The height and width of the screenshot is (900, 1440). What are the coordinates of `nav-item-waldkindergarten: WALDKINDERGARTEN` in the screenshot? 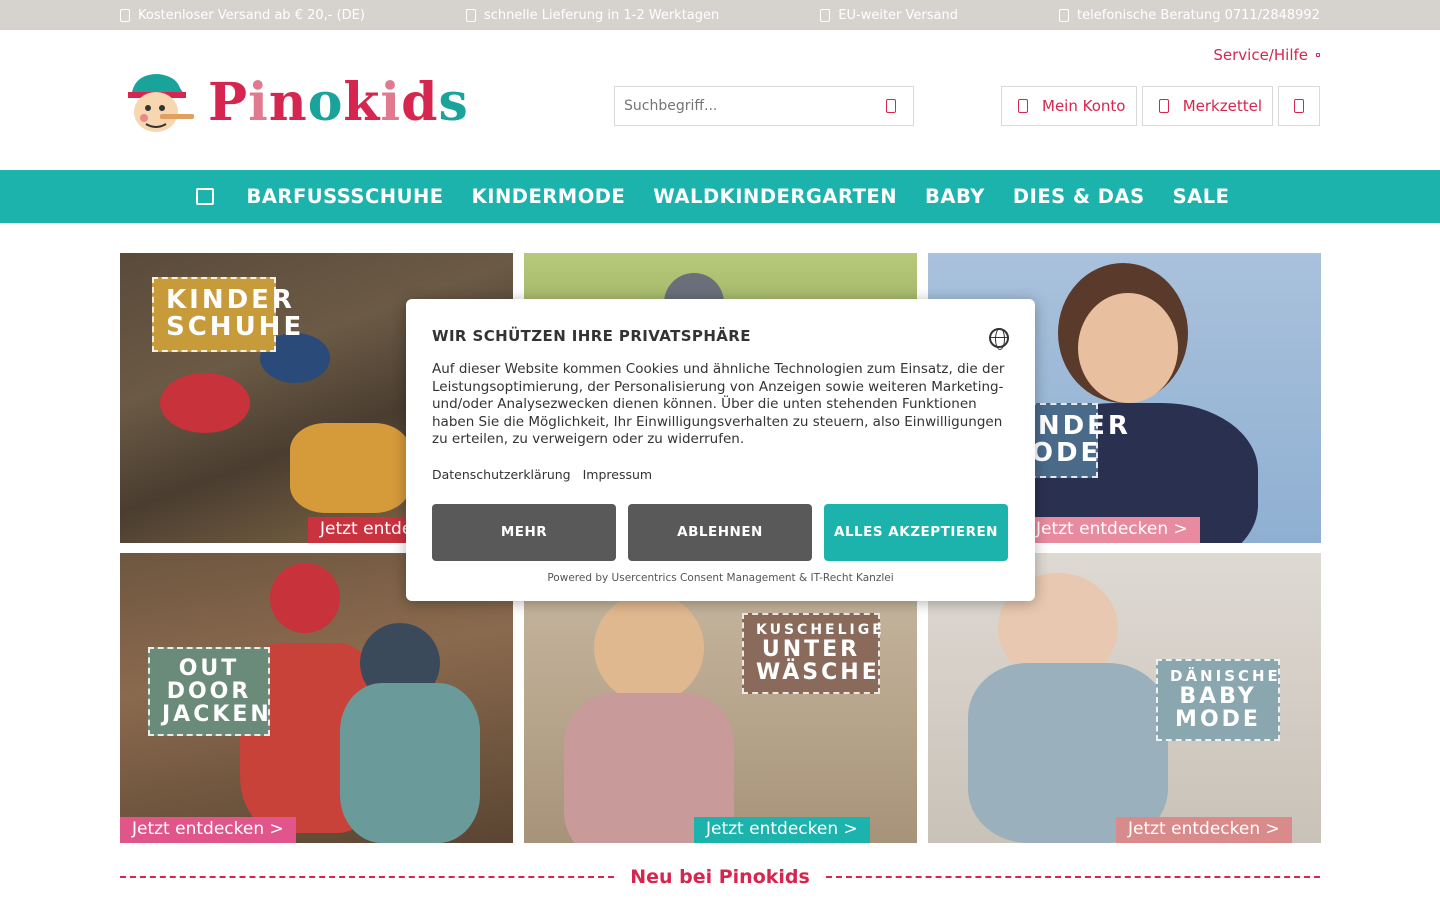 It's located at (775, 196).